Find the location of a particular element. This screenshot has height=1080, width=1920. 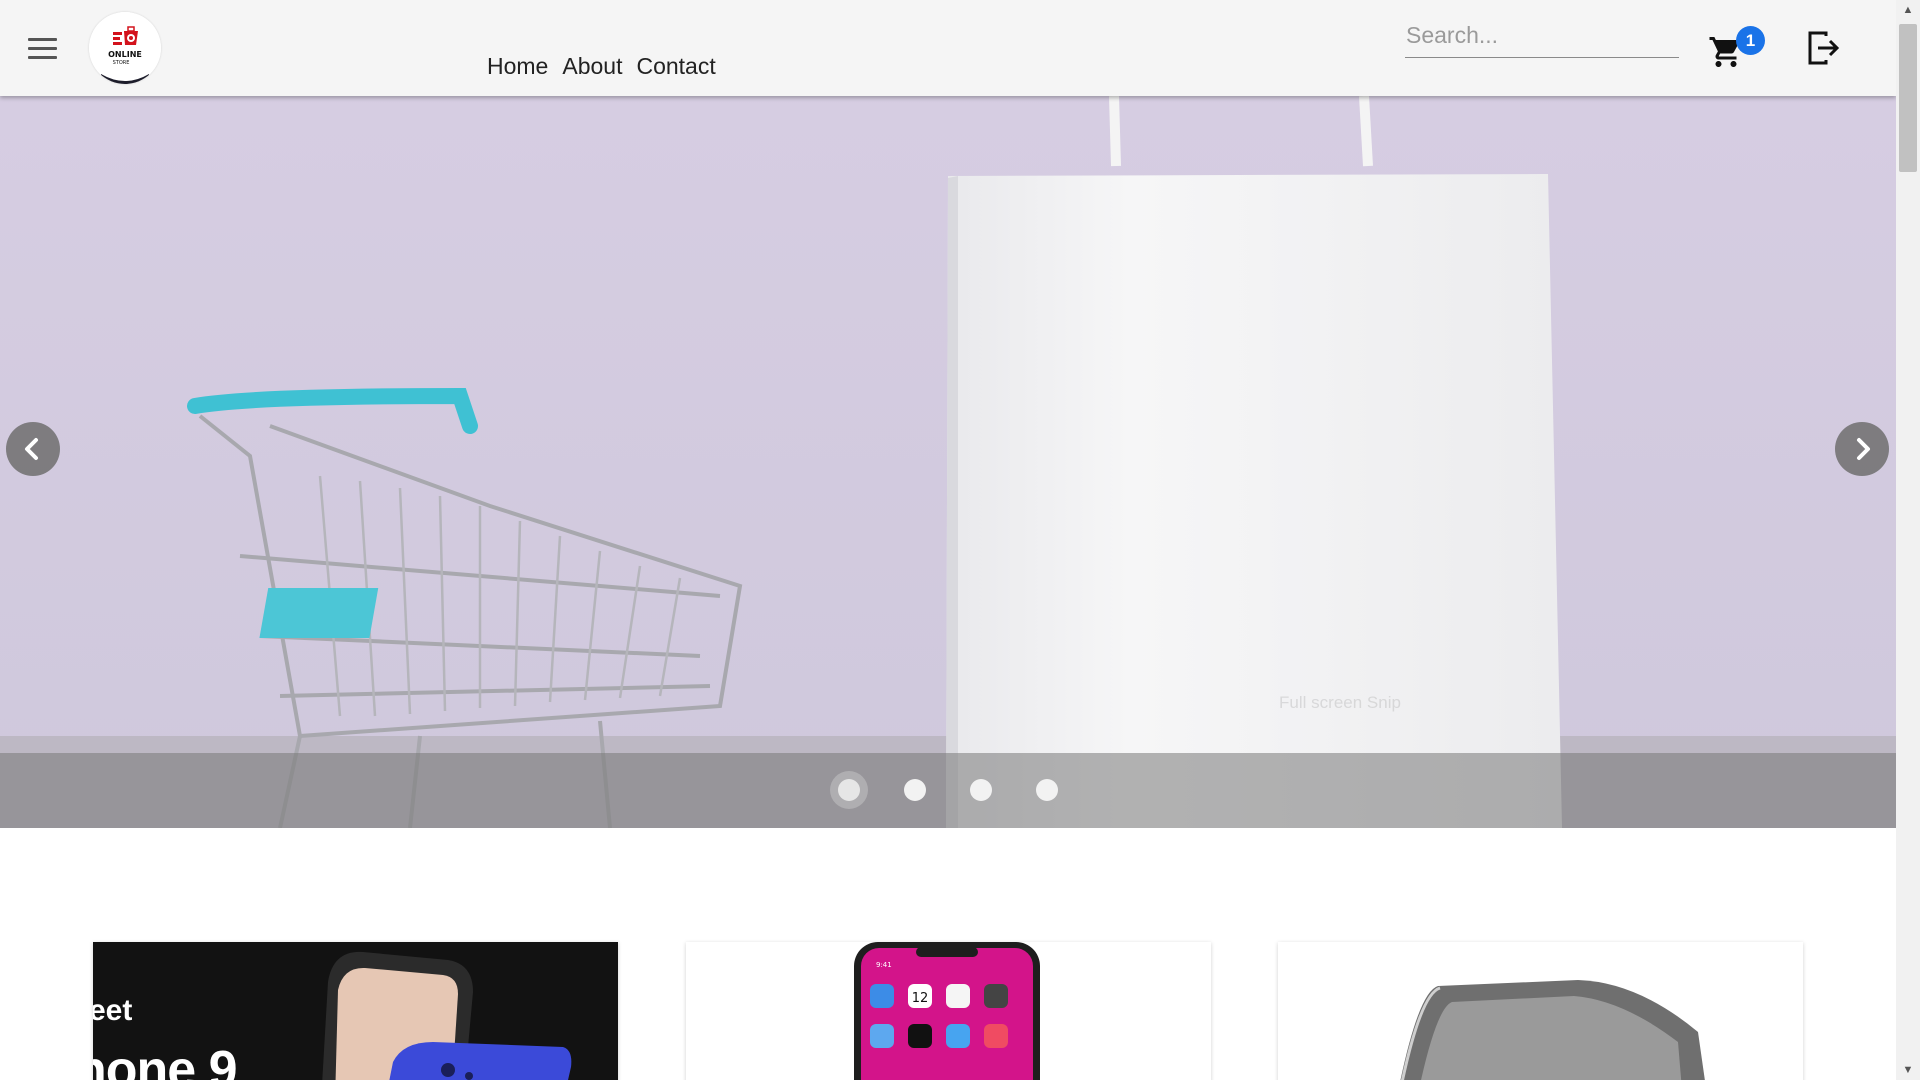

carousel-next-button is located at coordinates (1862, 449).